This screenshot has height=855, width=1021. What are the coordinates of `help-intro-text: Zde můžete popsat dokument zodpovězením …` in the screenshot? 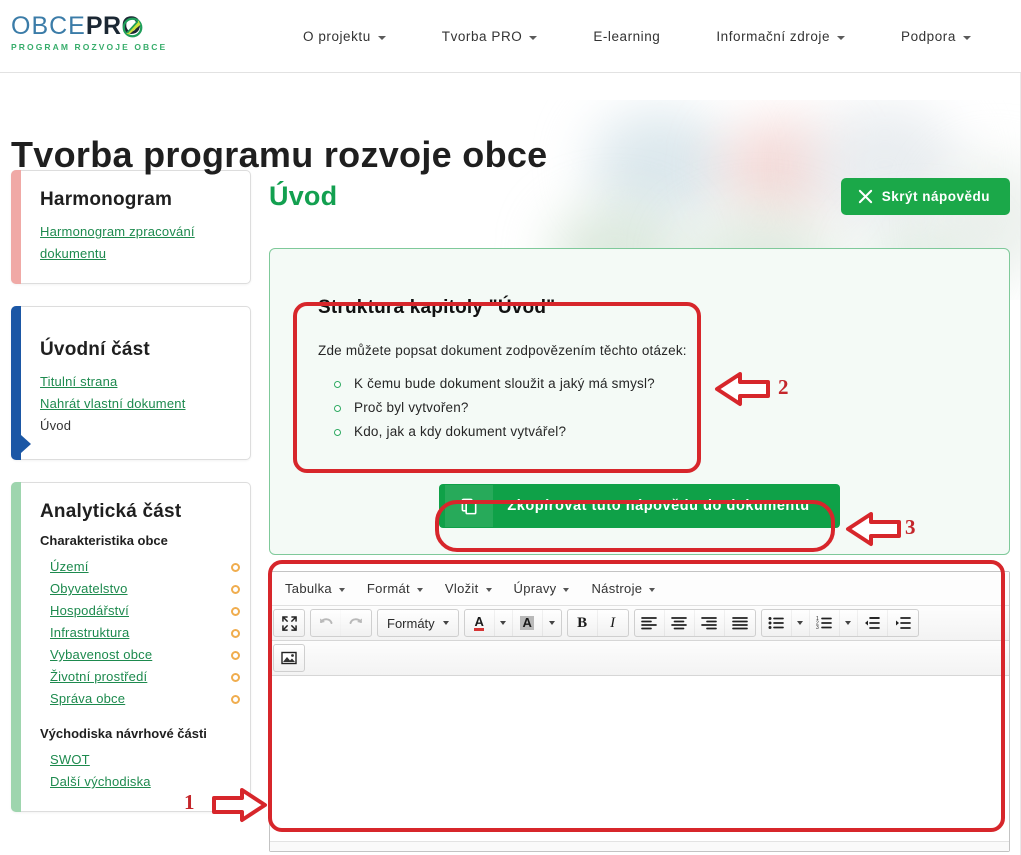 It's located at (502, 350).